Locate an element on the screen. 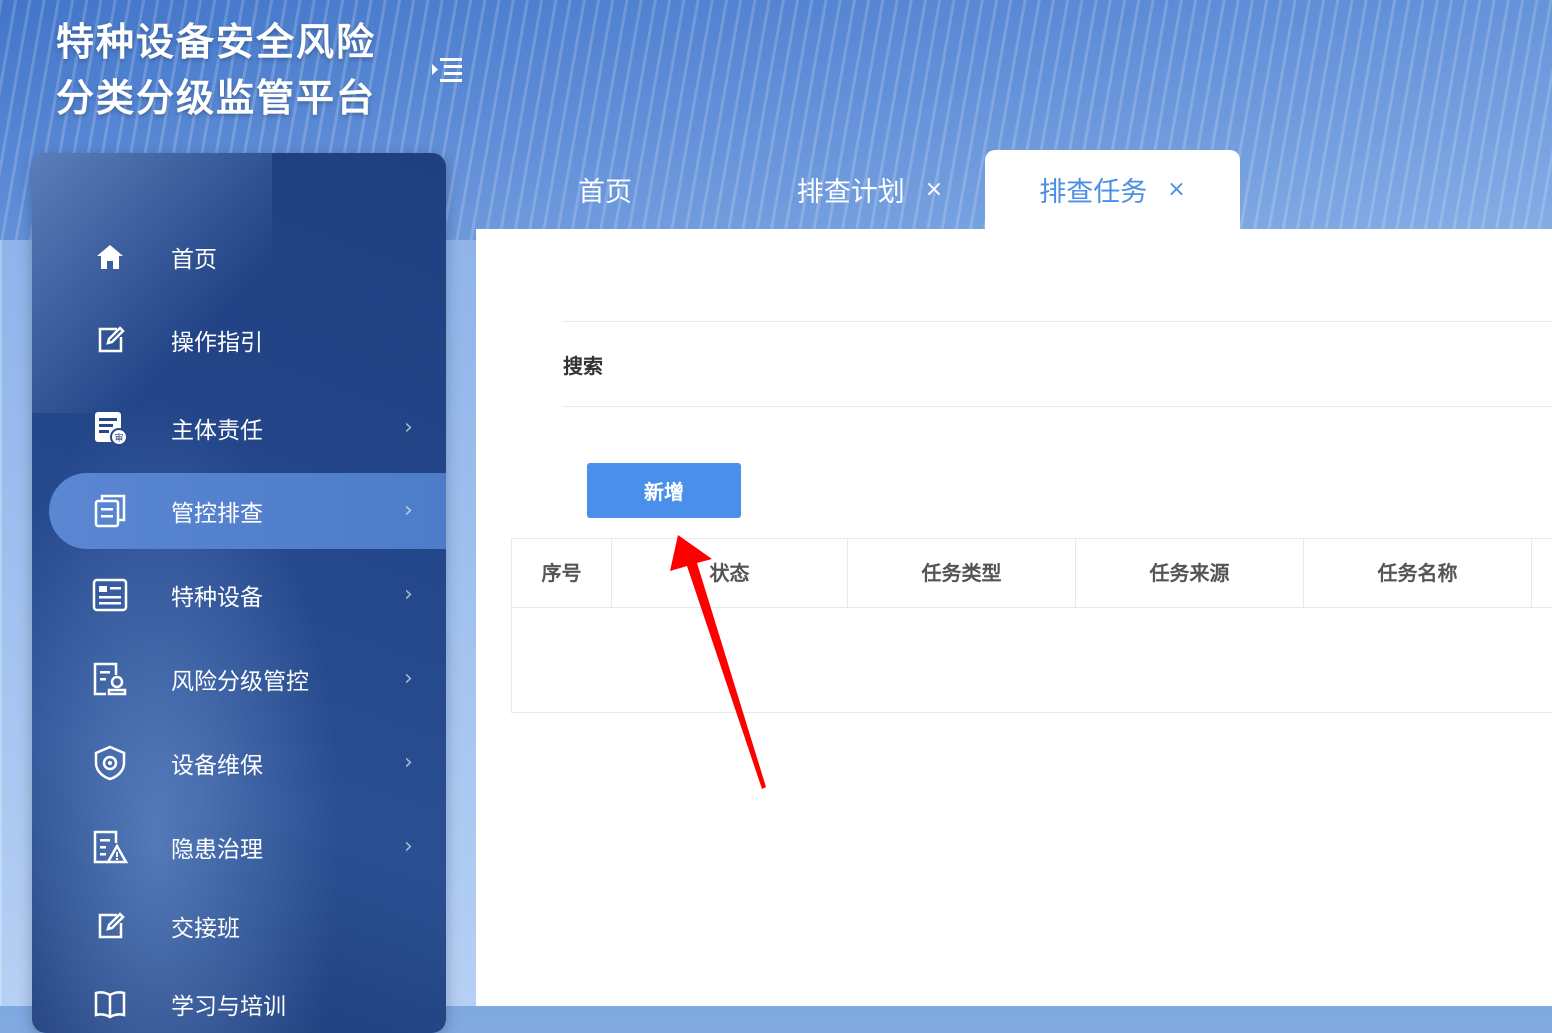 Image resolution: width=1552 pixels, height=1033 pixels. task-table: 序号 状态 任务类型 任务来源 任务名称 is located at coordinates (1031, 625).